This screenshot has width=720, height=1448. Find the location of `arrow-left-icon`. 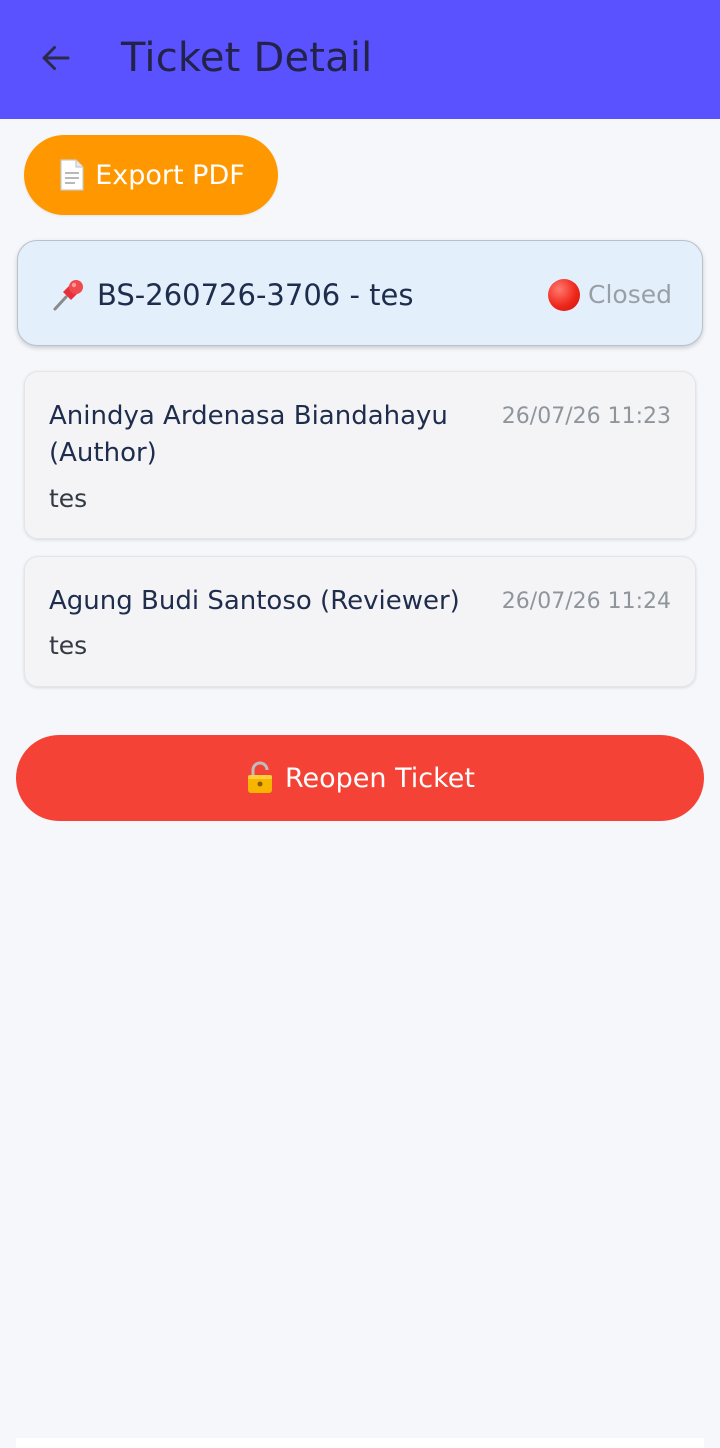

arrow-left-icon is located at coordinates (56, 58).